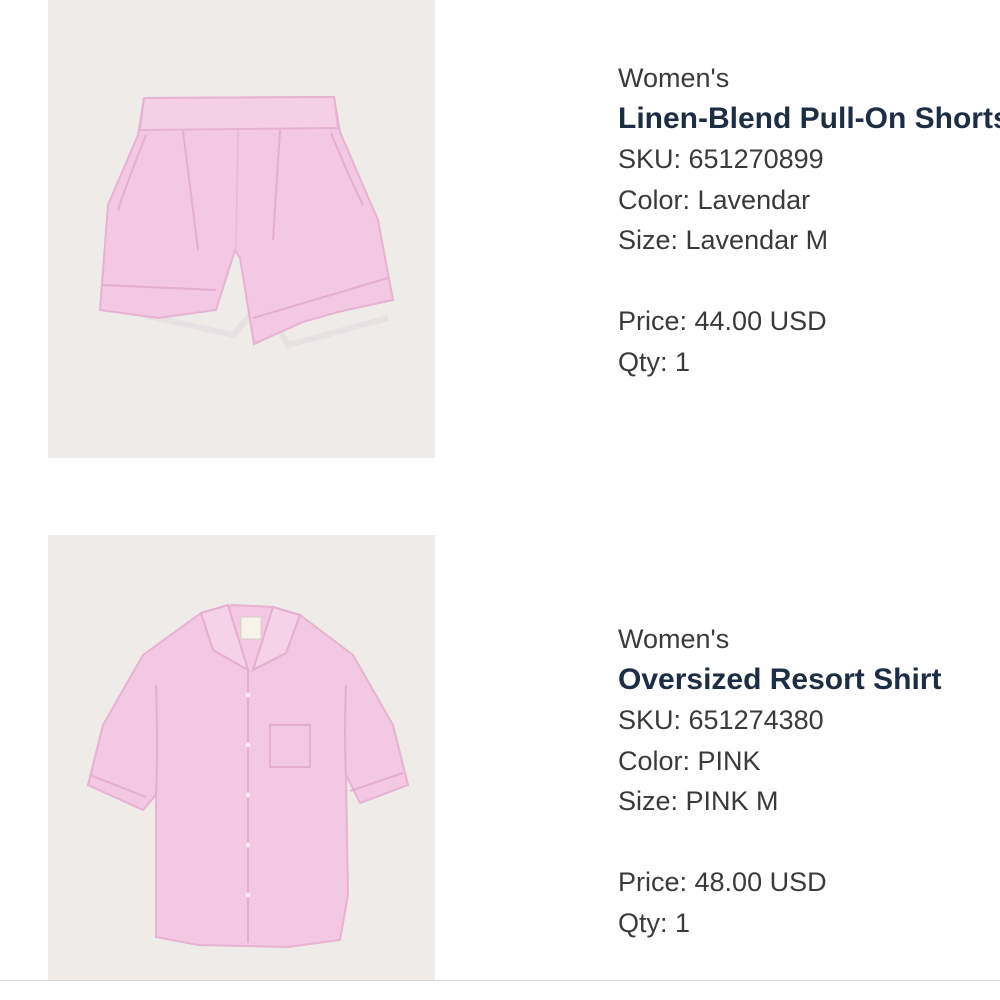 The height and width of the screenshot is (1000, 1000). I want to click on shirt-image, so click(248, 776).